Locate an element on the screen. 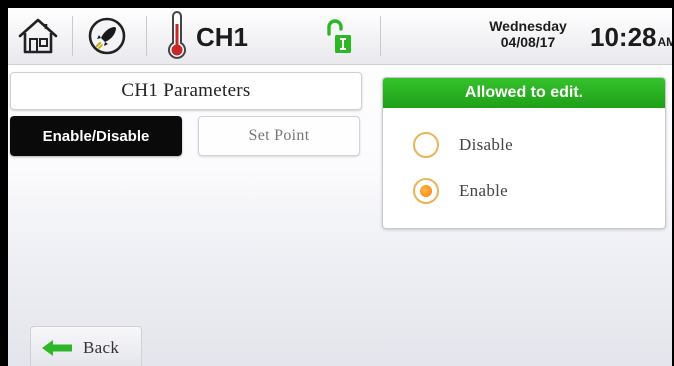 This screenshot has height=366, width=674. time-text: 10:28 is located at coordinates (623, 37).